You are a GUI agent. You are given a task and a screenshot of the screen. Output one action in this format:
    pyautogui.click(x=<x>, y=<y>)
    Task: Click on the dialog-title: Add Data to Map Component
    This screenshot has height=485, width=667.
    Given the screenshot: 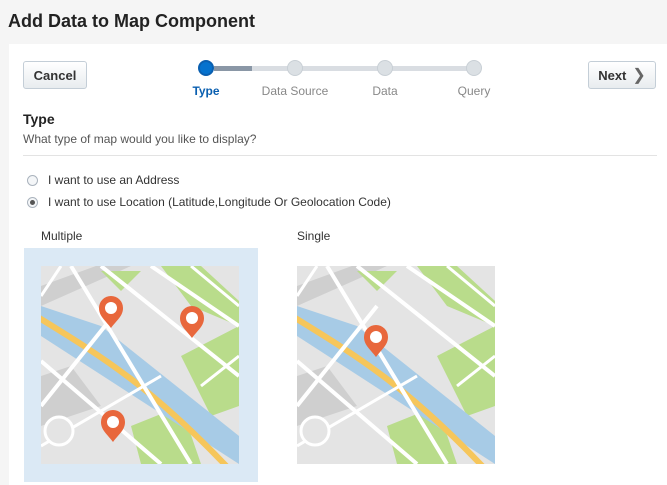 What is the action you would take?
    pyautogui.click(x=131, y=21)
    